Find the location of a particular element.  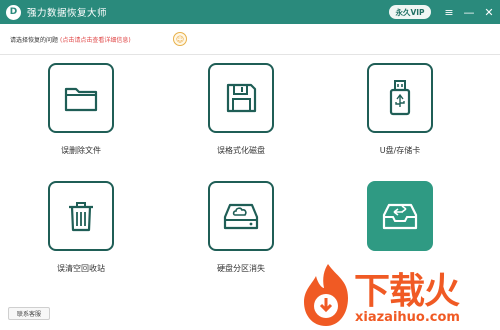

hint-link: (点击请点击查看详细信息) is located at coordinates (95, 39).